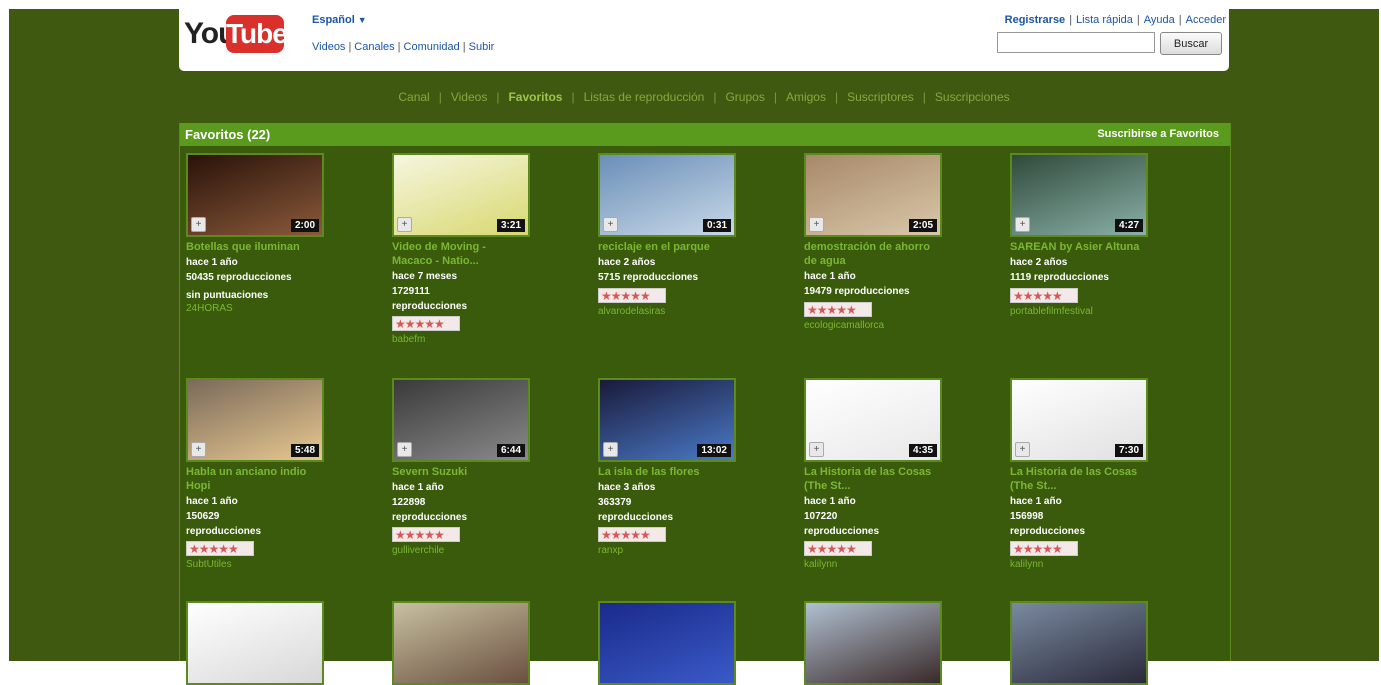 The height and width of the screenshot is (685, 1381). I want to click on account-links: Registrarse | Lista rápida | Ayuda | Acceder, so click(1115, 20).